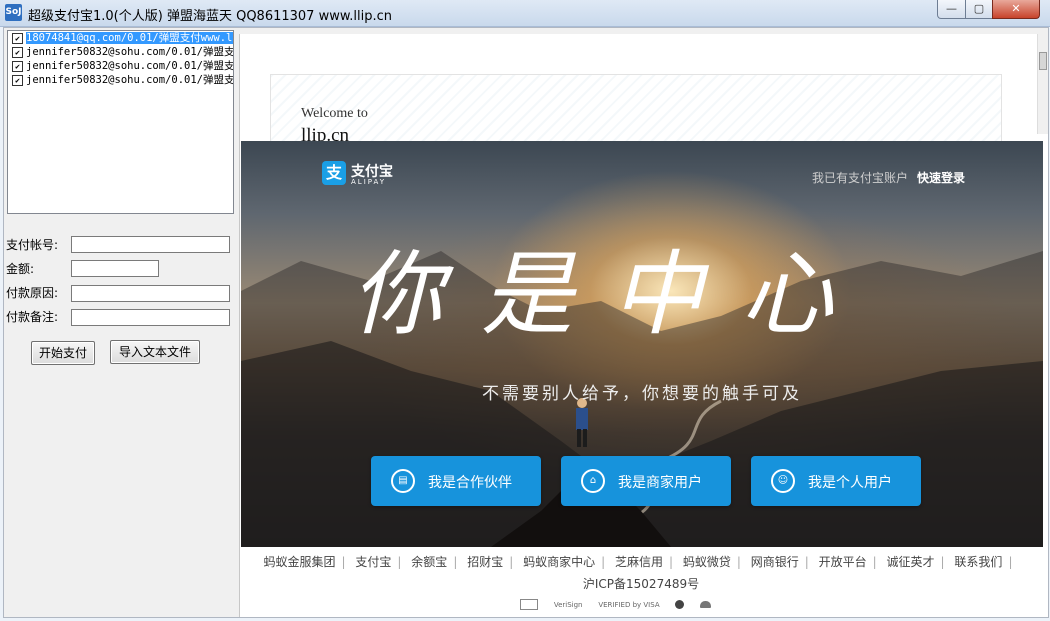  Describe the element at coordinates (1042, 84) in the screenshot. I see `scrollbar` at that location.